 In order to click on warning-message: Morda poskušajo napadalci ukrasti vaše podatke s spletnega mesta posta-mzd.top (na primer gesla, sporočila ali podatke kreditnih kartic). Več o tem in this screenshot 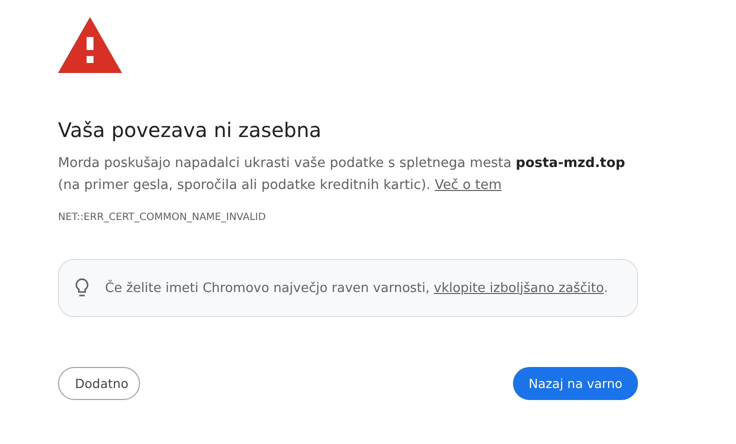, I will do `click(342, 175)`.